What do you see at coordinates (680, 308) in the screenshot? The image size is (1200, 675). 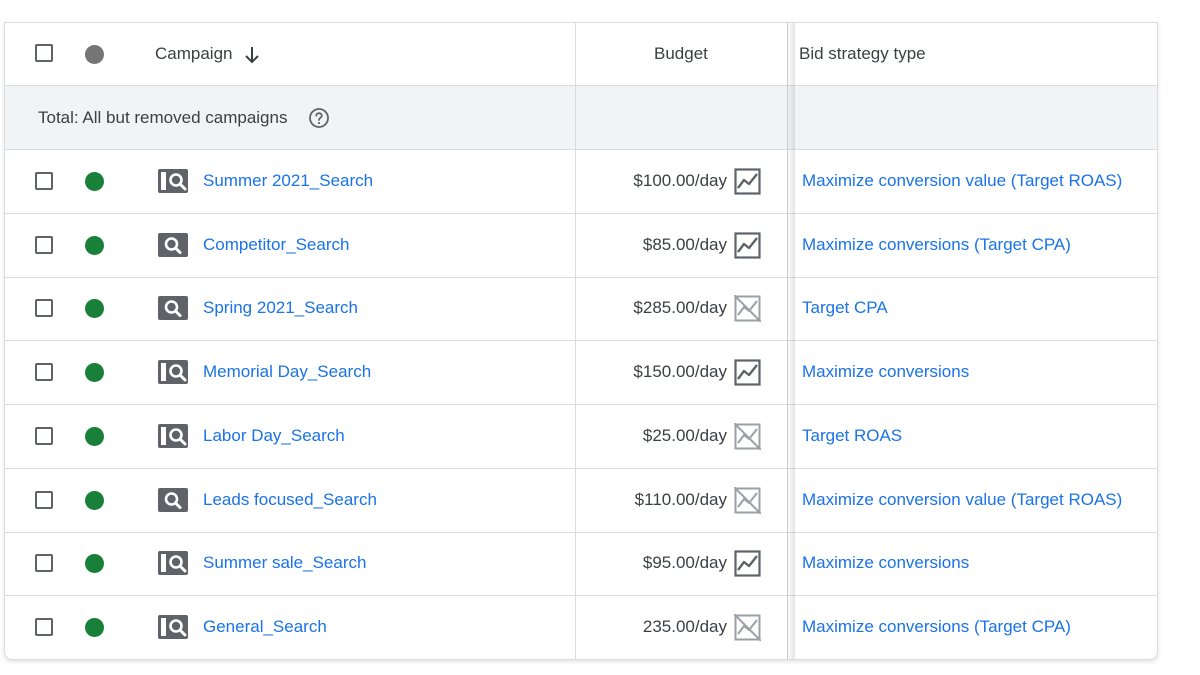 I see `budget-value: $285.00/day` at bounding box center [680, 308].